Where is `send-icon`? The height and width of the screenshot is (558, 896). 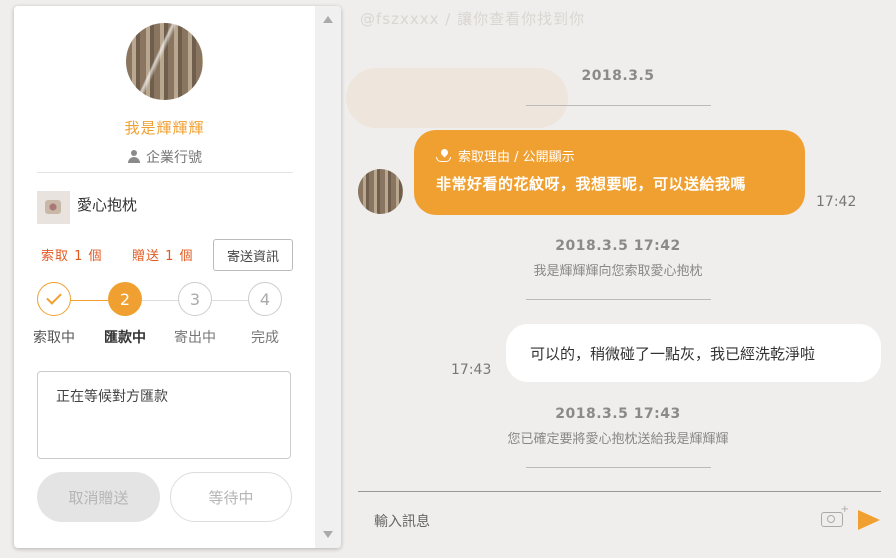 send-icon is located at coordinates (869, 520).